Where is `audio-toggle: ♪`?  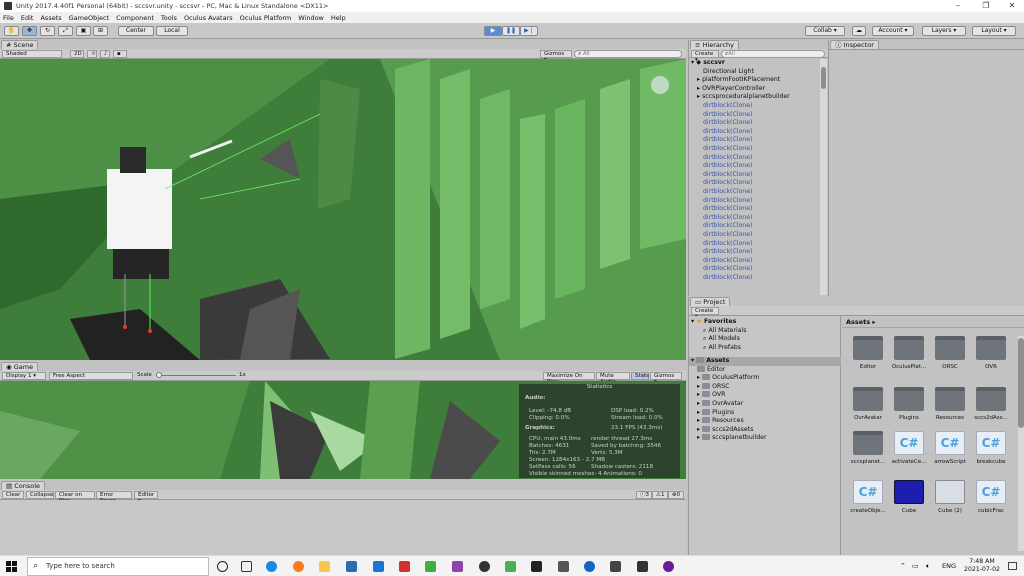
audio-toggle: ♪ is located at coordinates (105, 54).